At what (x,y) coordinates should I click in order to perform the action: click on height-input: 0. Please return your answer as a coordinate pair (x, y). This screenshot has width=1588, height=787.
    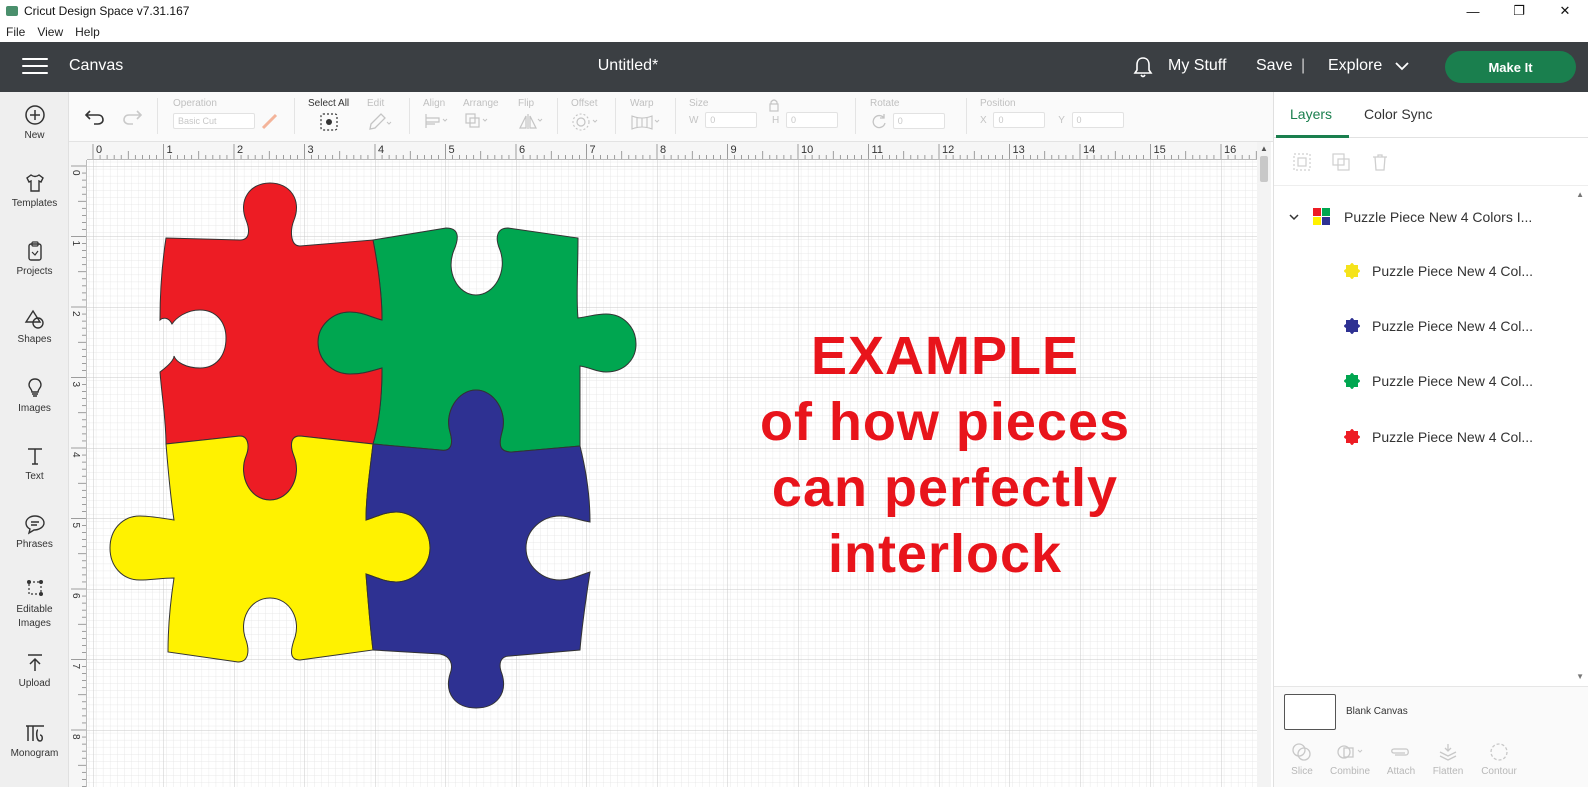
    Looking at the image, I should click on (812, 120).